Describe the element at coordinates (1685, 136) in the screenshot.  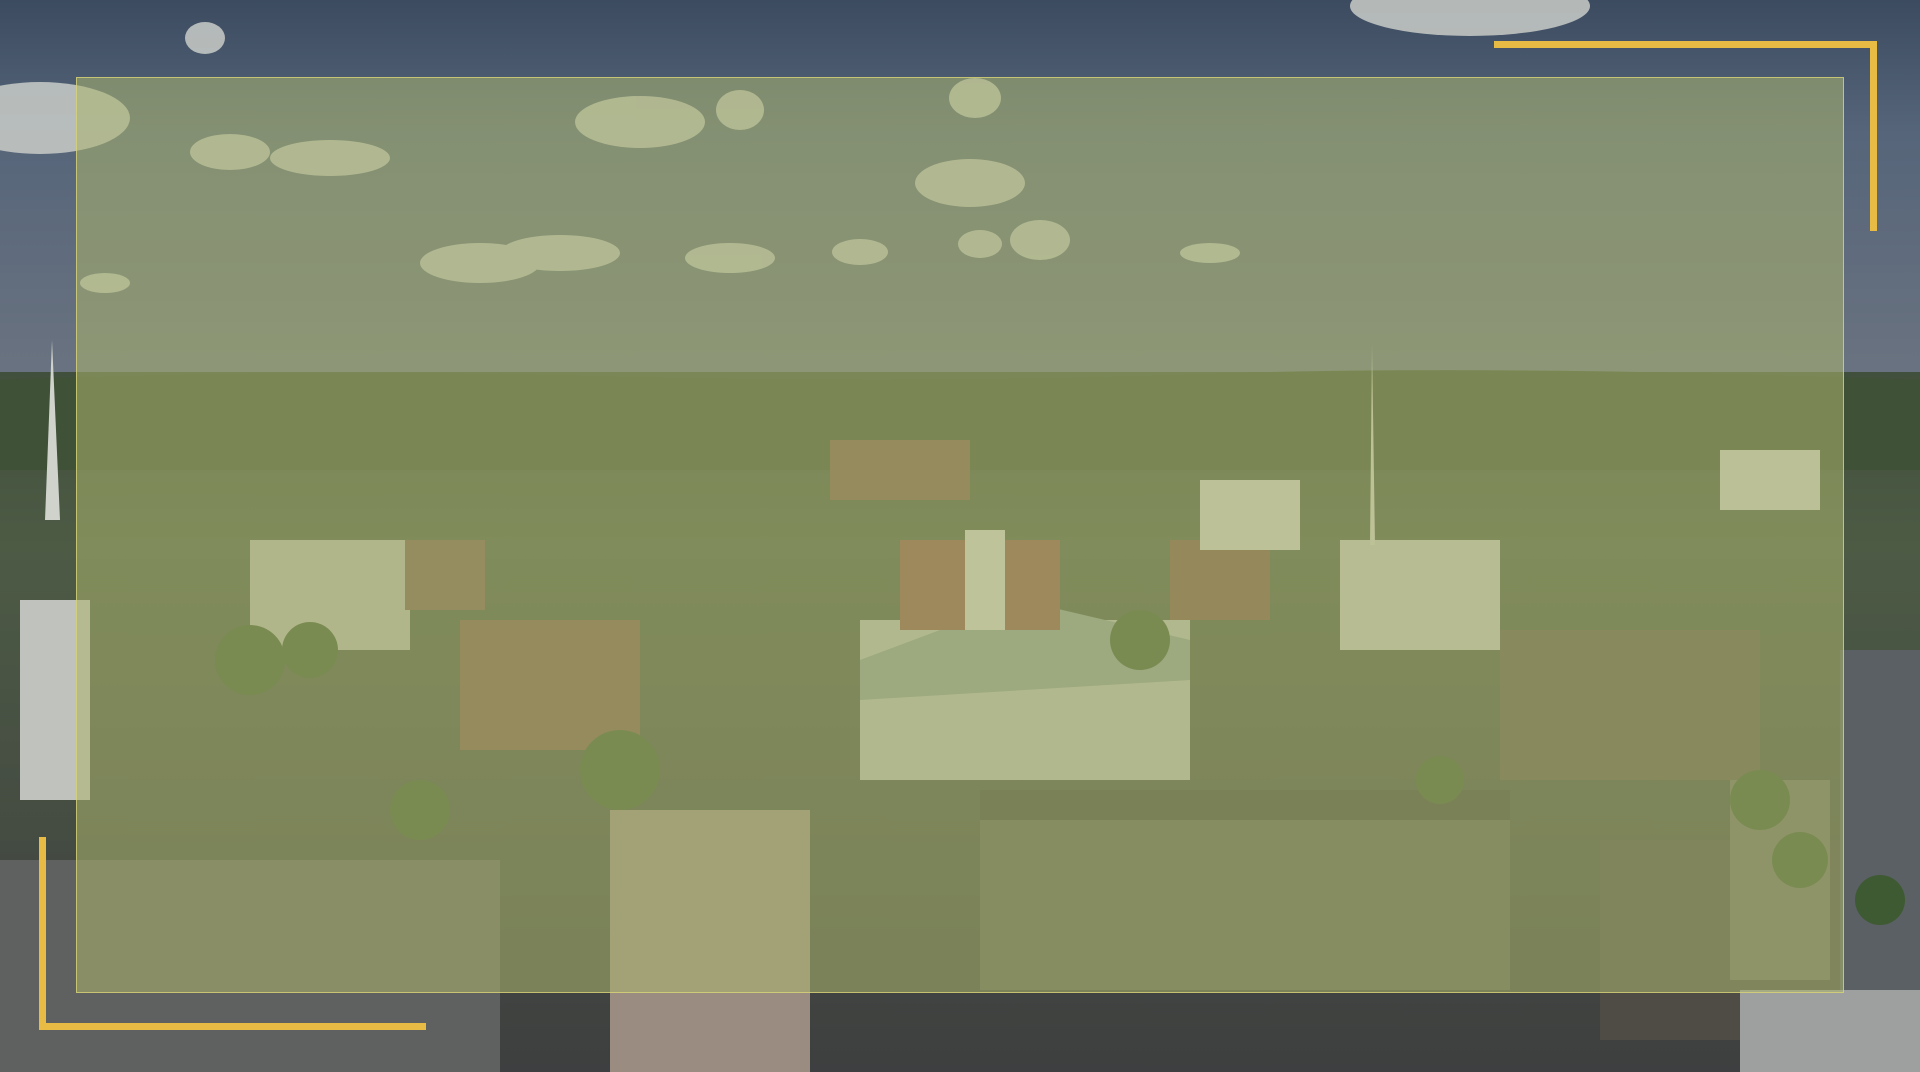
I see `corner-bracket-top-right` at that location.